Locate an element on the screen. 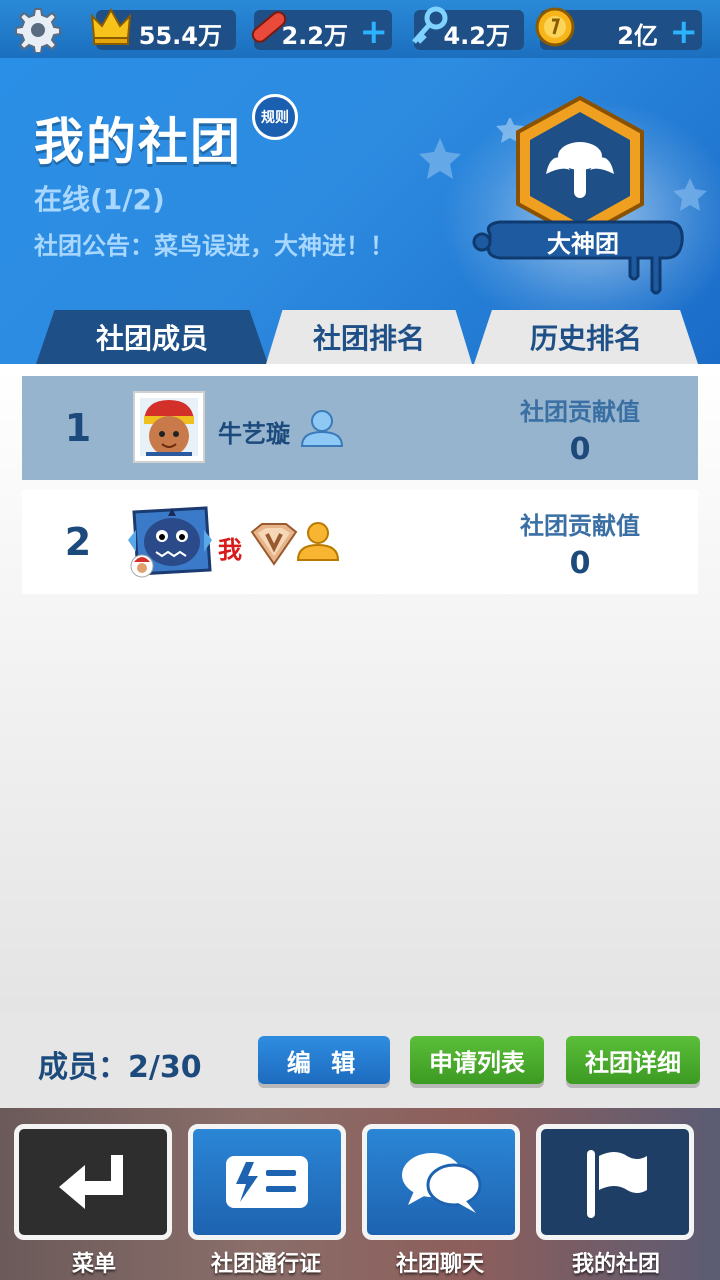  skateboard-counter: 2.2万 + is located at coordinates (321, 31).